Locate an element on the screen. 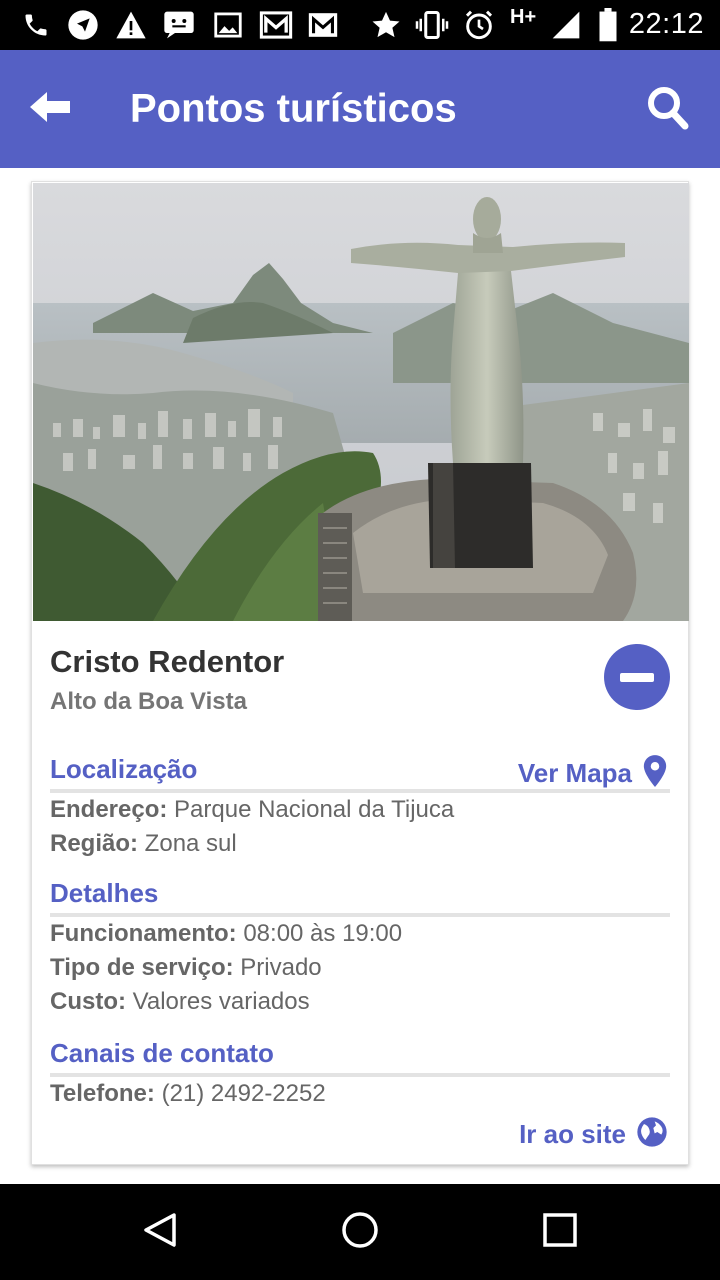 This screenshot has height=1280, width=720. address-value: Parque Nacional da Tijuca is located at coordinates (311, 809).